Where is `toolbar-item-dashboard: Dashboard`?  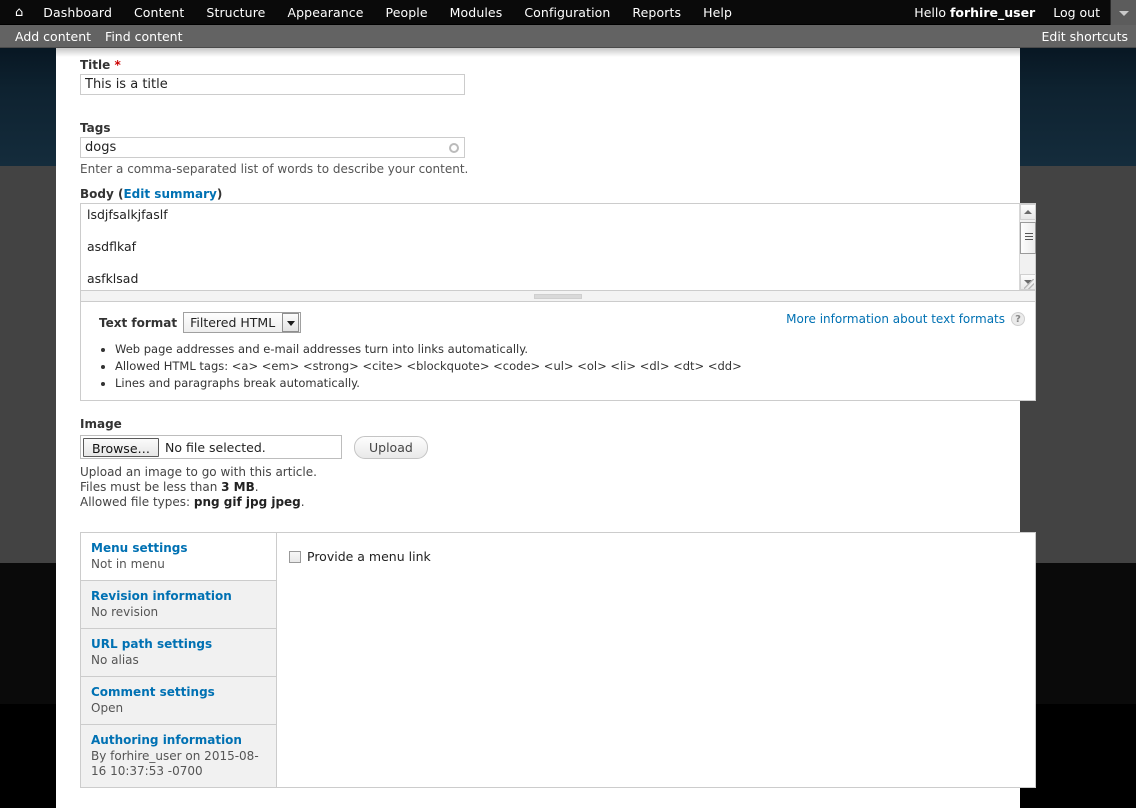 toolbar-item-dashboard: Dashboard is located at coordinates (77, 12).